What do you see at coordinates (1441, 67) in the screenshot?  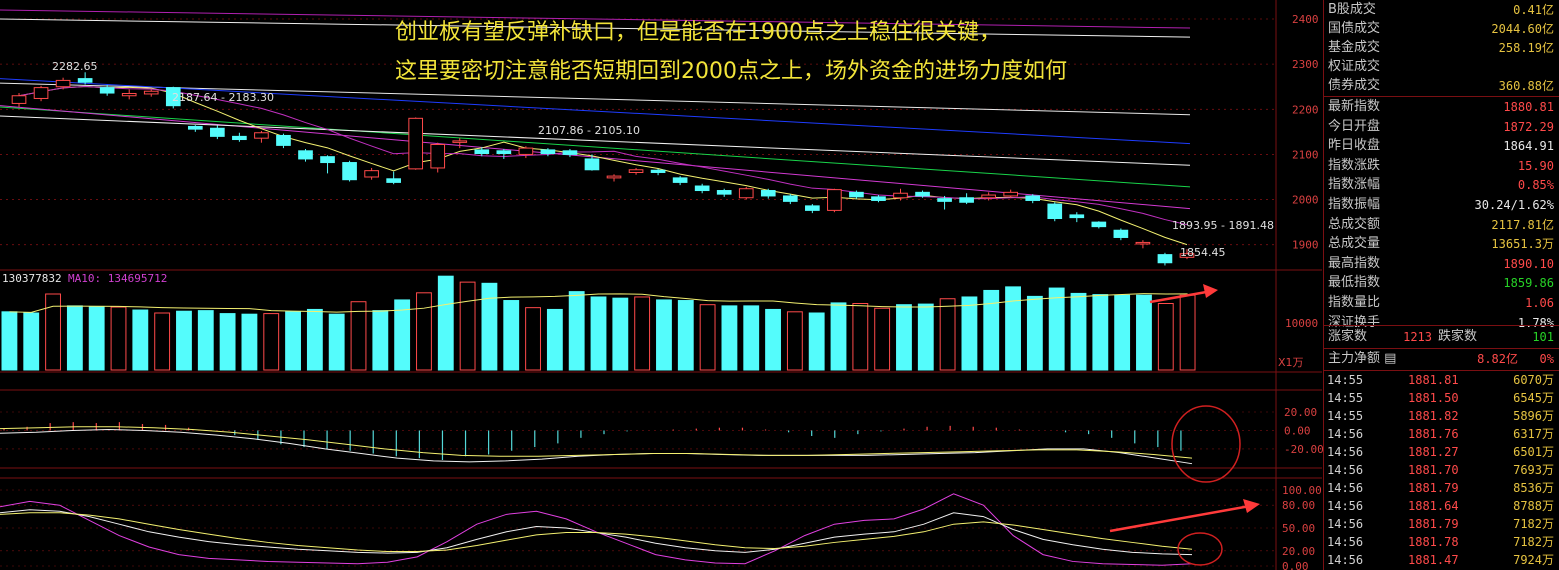 I see `stat-row: 权证成交` at bounding box center [1441, 67].